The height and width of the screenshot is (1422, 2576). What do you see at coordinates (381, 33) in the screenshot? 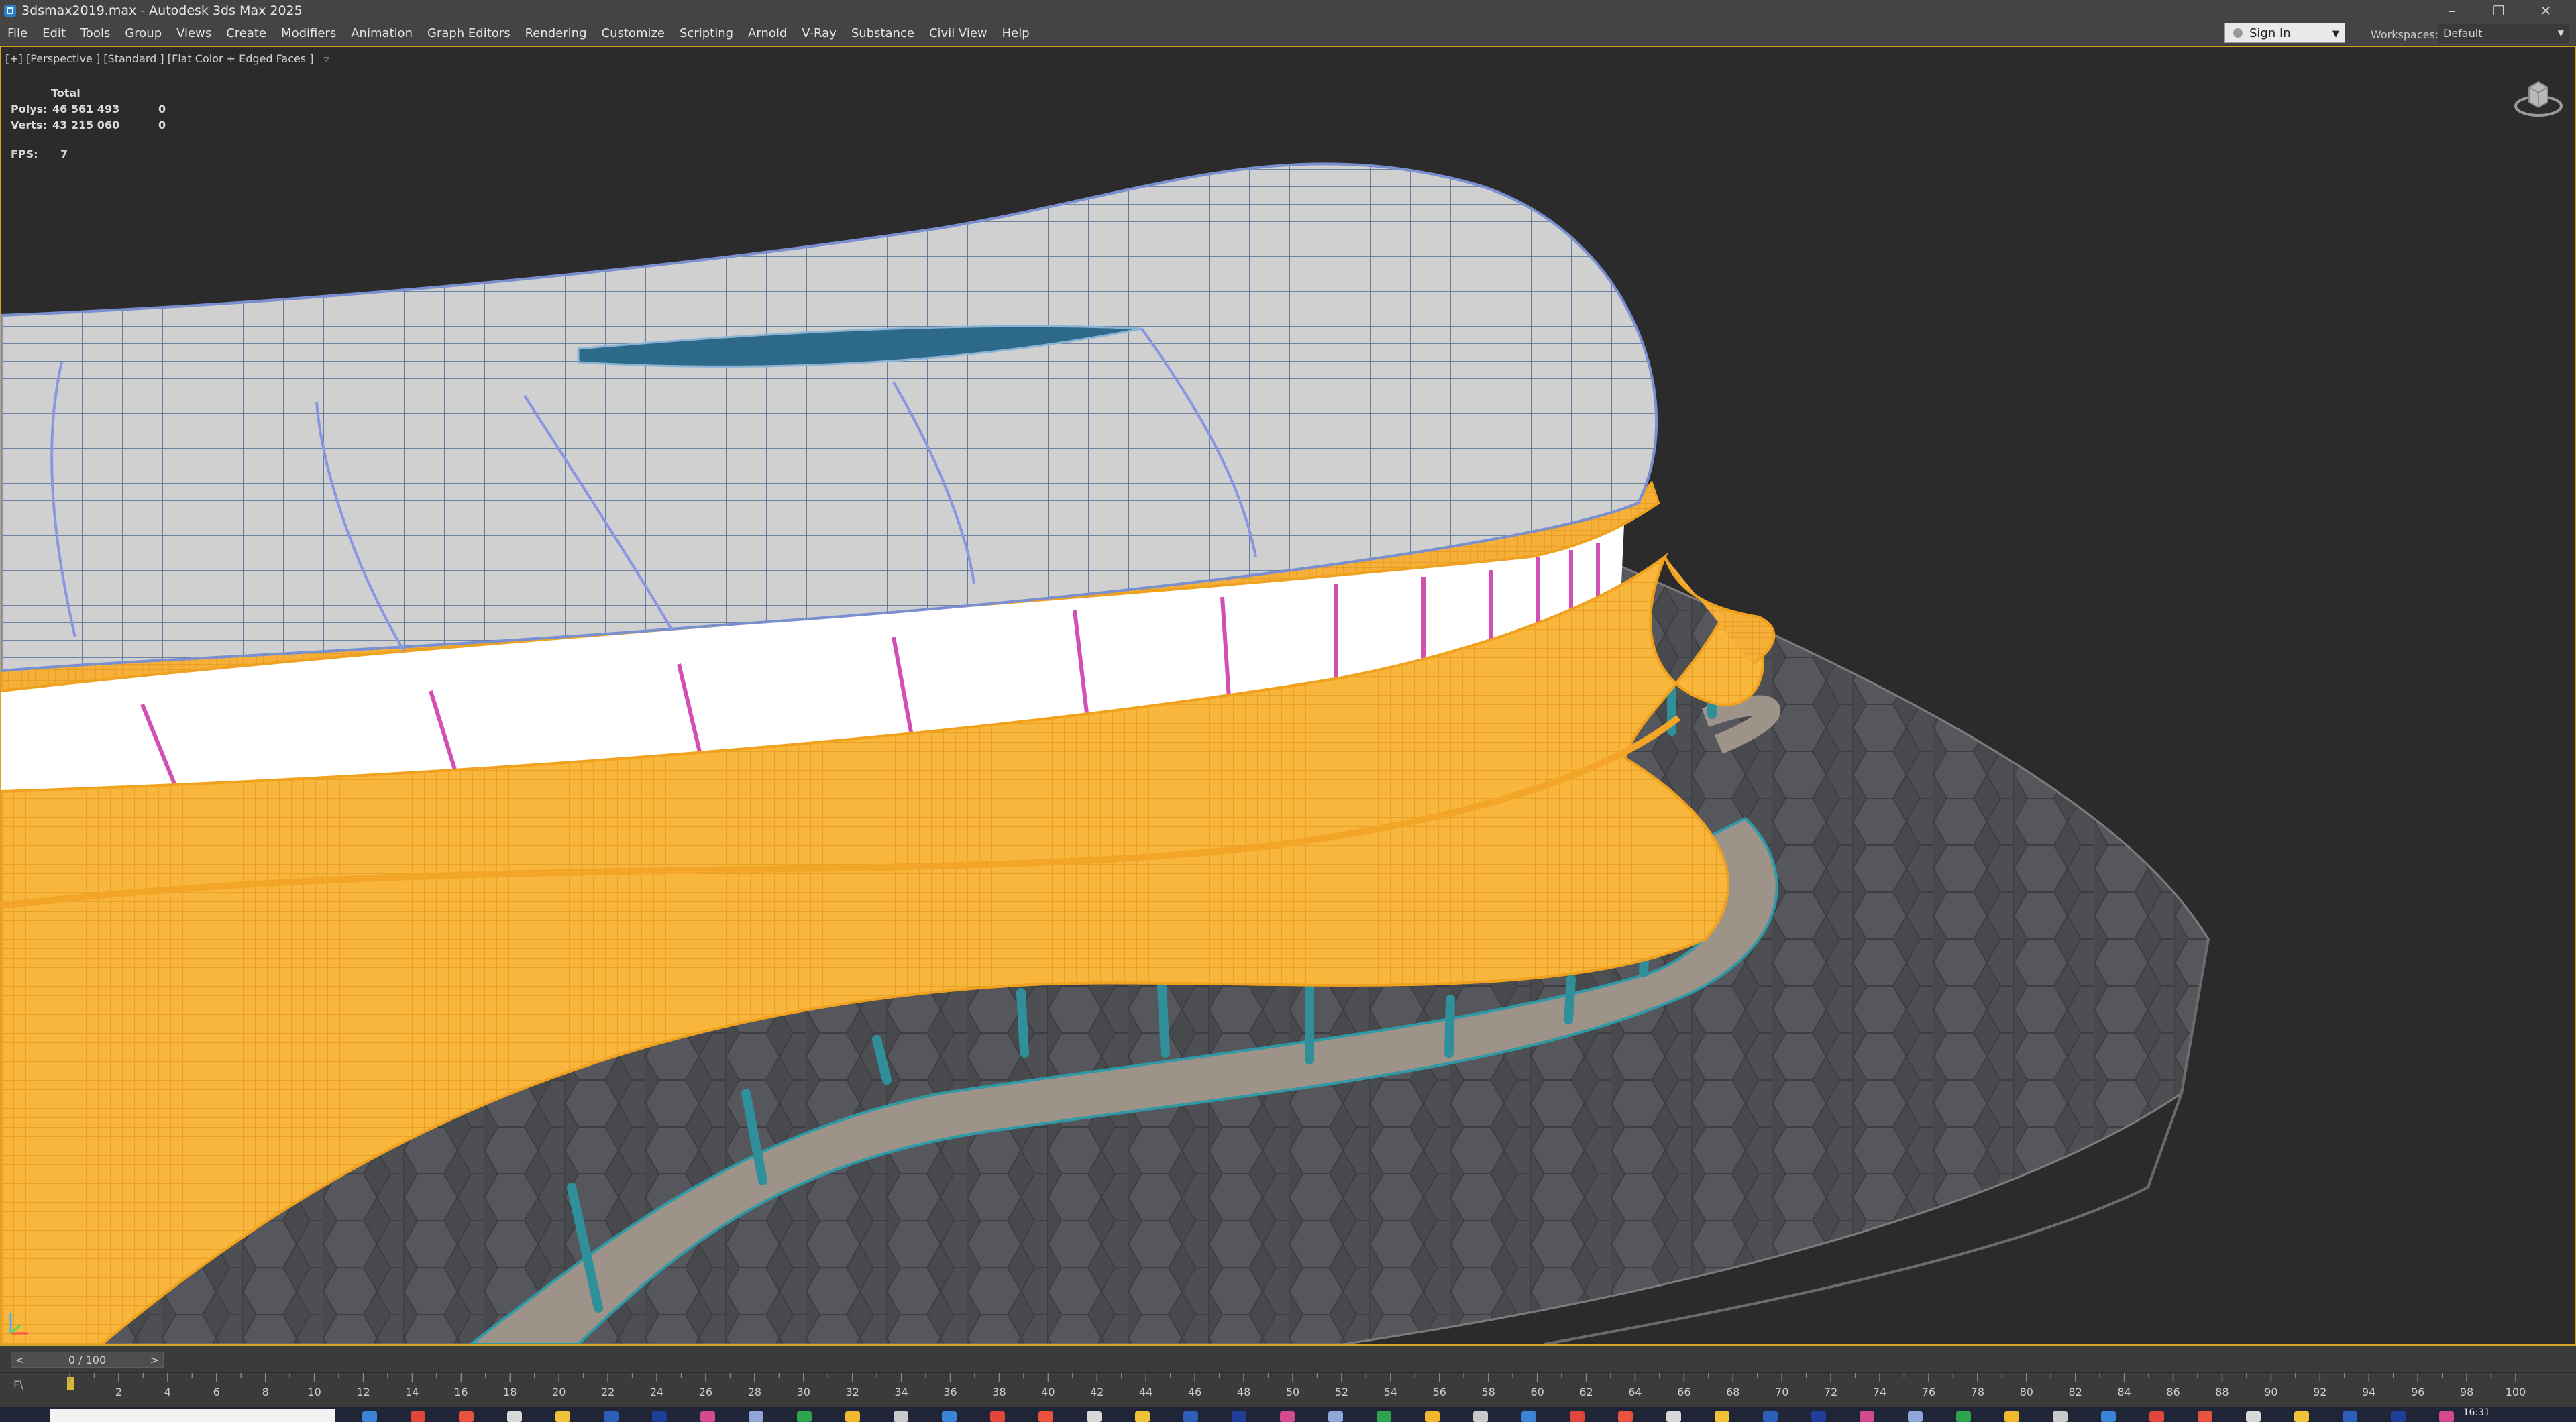
I see `menu-animation: Animation` at bounding box center [381, 33].